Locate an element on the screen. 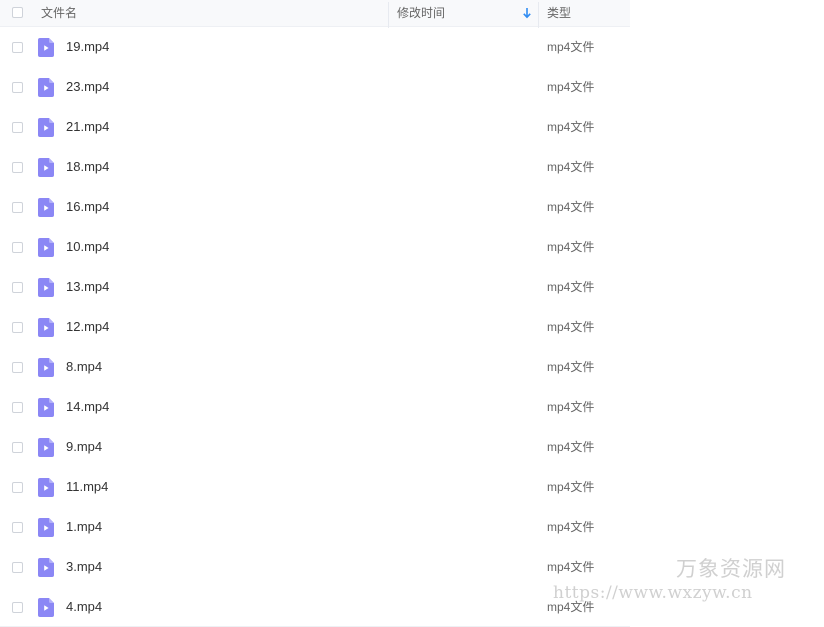 This screenshot has width=824, height=627. file-name: 4.mp4 is located at coordinates (84, 607).